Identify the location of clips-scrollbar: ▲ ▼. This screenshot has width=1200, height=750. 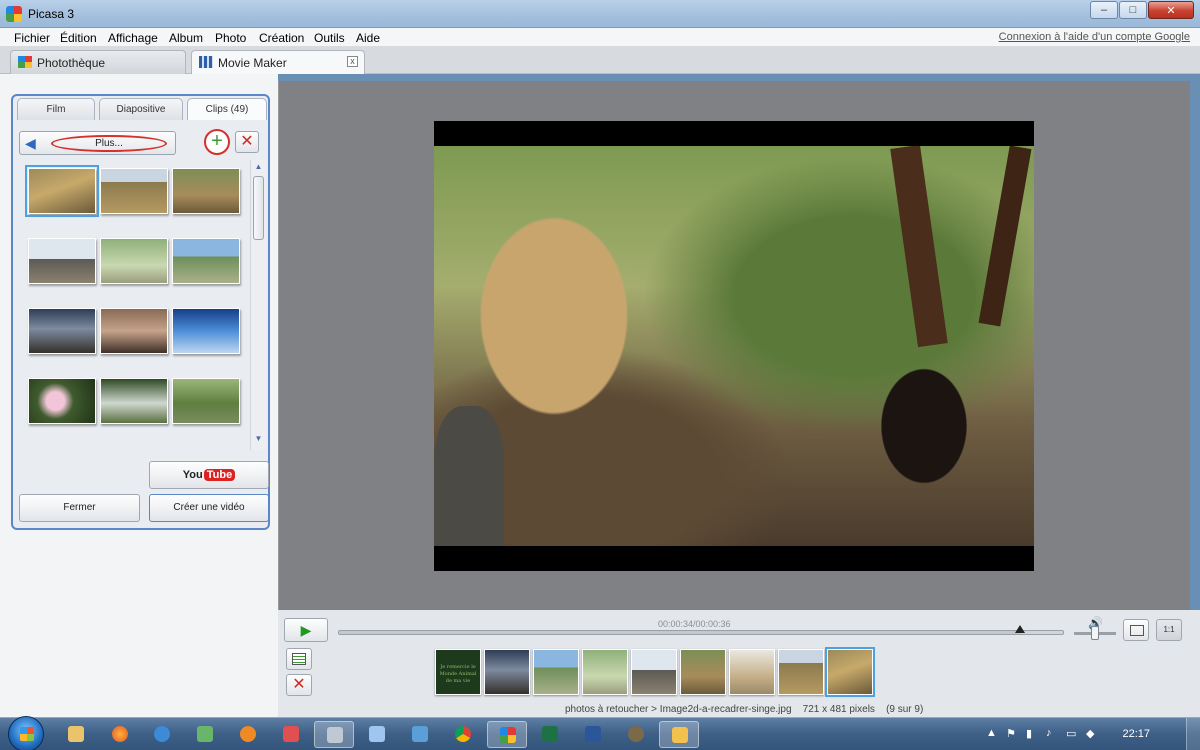
(258, 305).